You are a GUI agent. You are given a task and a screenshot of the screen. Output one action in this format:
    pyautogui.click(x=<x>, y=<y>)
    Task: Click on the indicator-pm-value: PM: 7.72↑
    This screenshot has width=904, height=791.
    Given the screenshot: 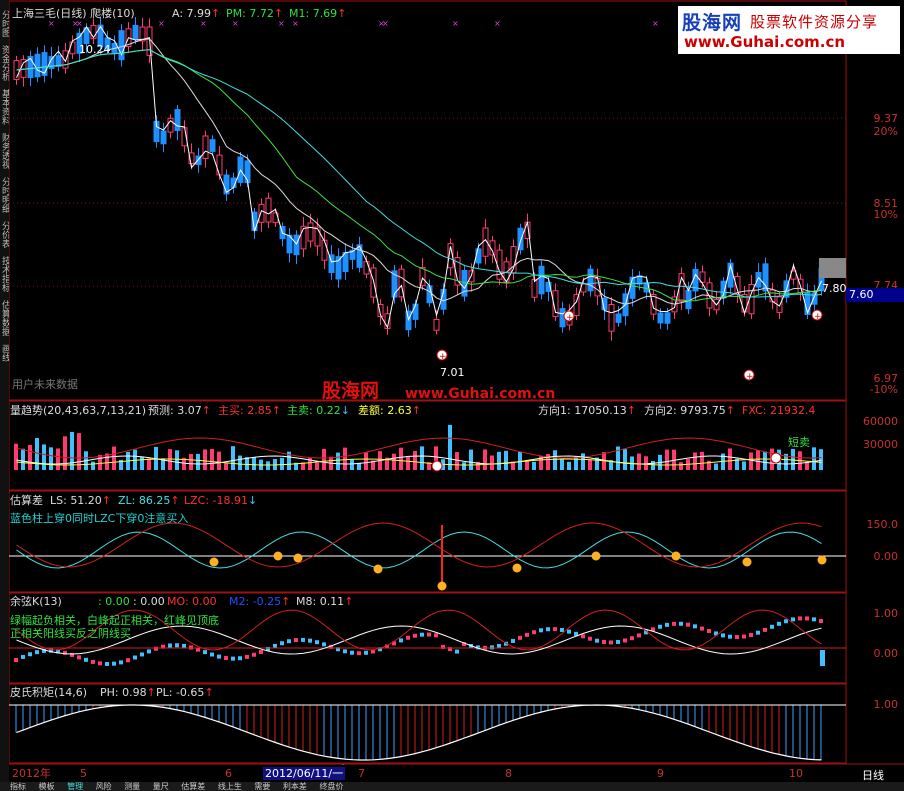 What is the action you would take?
    pyautogui.click(x=255, y=13)
    